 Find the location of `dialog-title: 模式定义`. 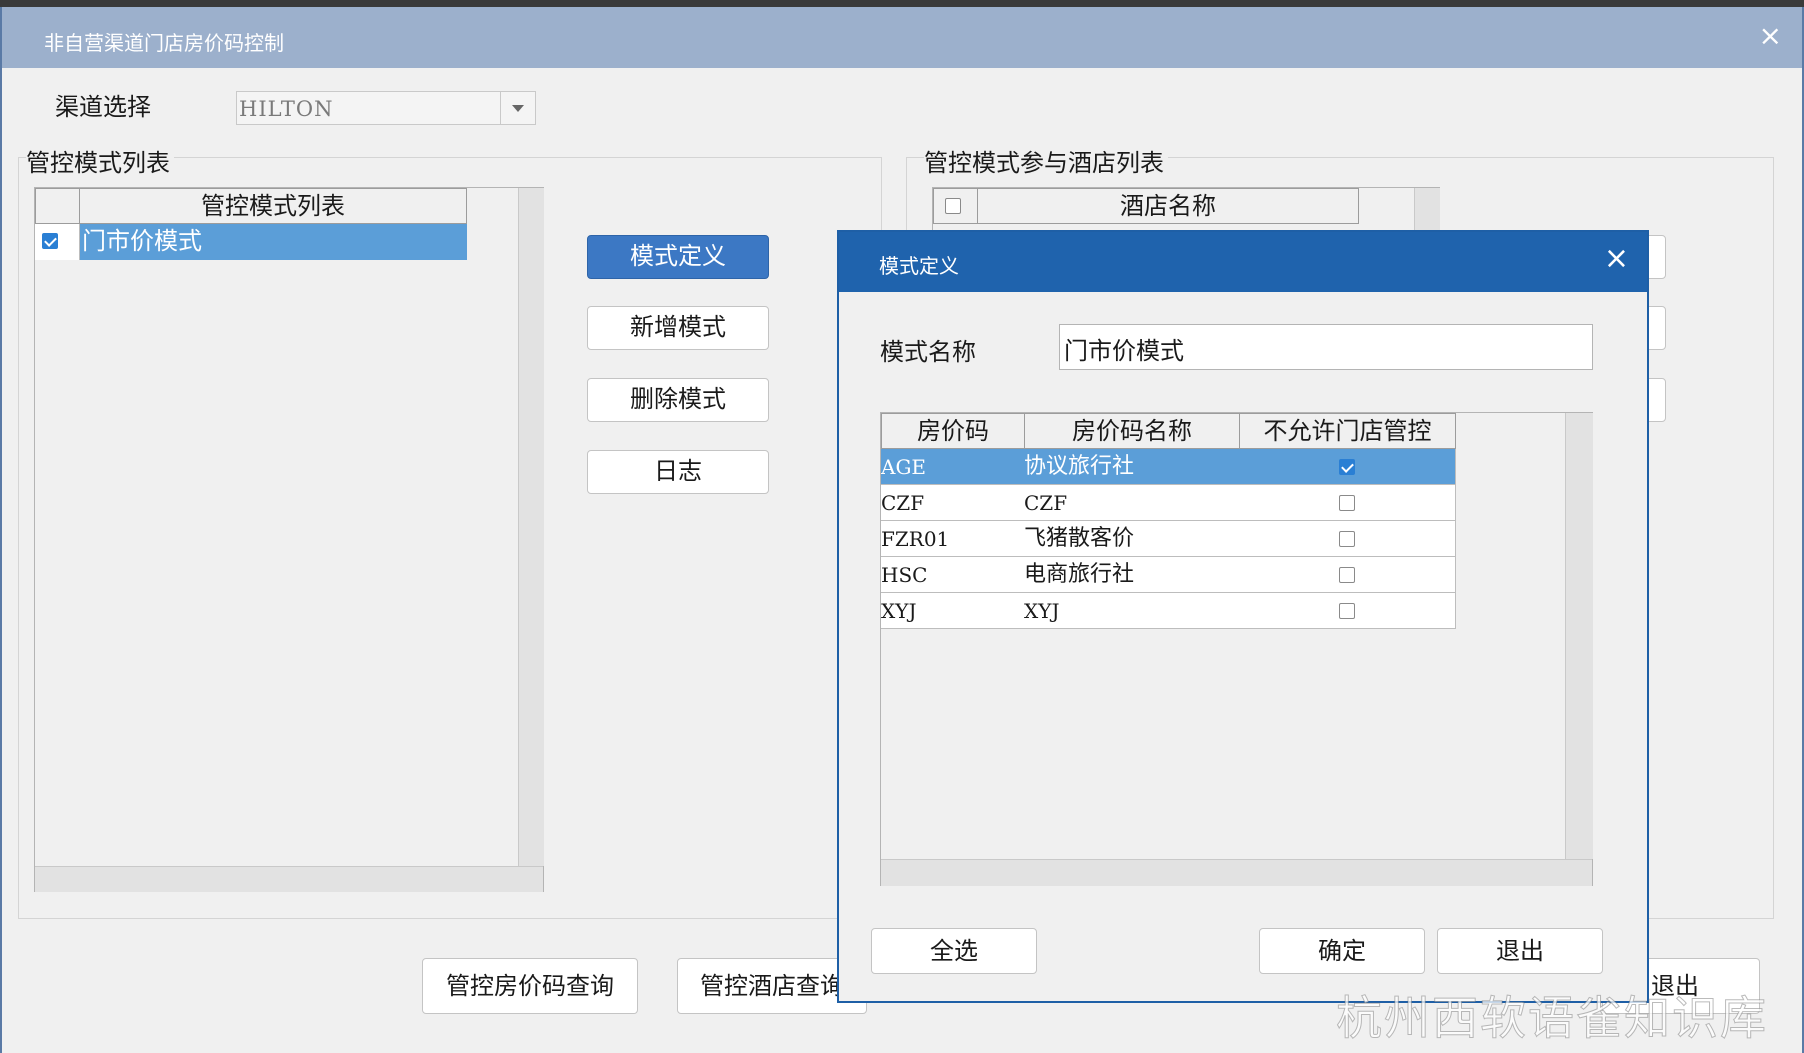

dialog-title: 模式定义 is located at coordinates (919, 266).